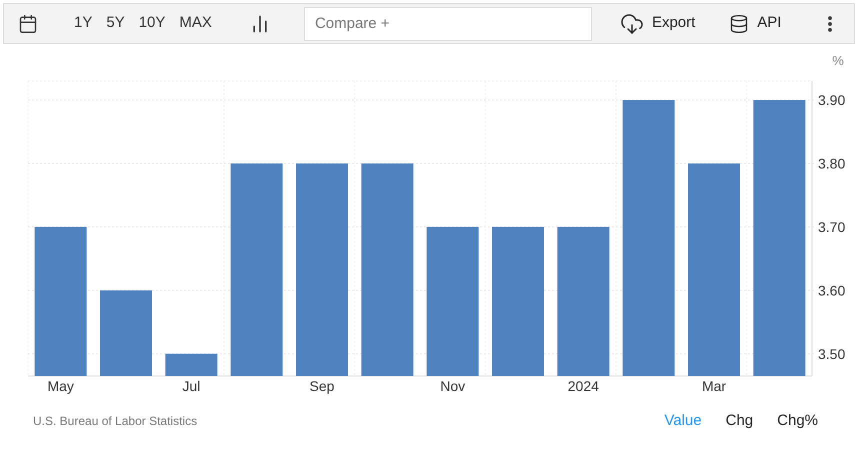 The image size is (858, 452). What do you see at coordinates (191, 365) in the screenshot?
I see `bar` at bounding box center [191, 365].